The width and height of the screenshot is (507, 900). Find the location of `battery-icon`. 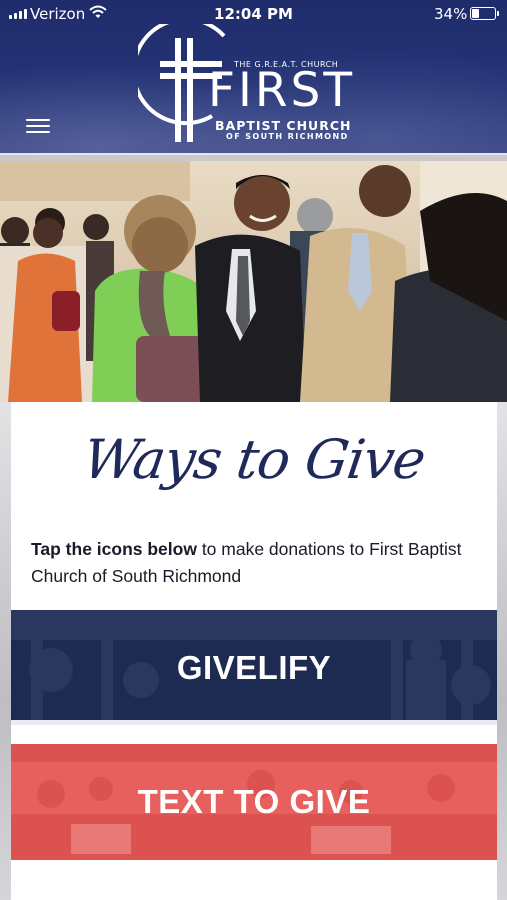

battery-icon is located at coordinates (484, 13).